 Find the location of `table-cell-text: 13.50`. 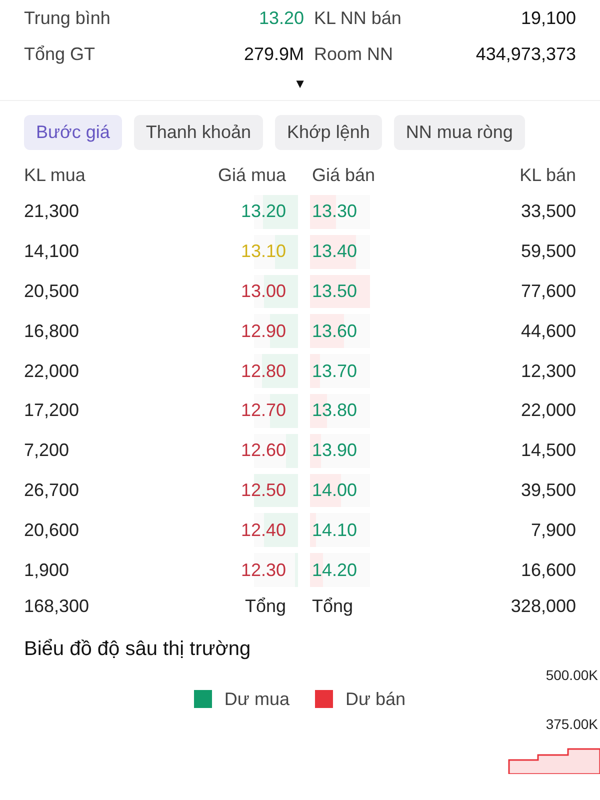

table-cell-text: 13.50 is located at coordinates (334, 291).